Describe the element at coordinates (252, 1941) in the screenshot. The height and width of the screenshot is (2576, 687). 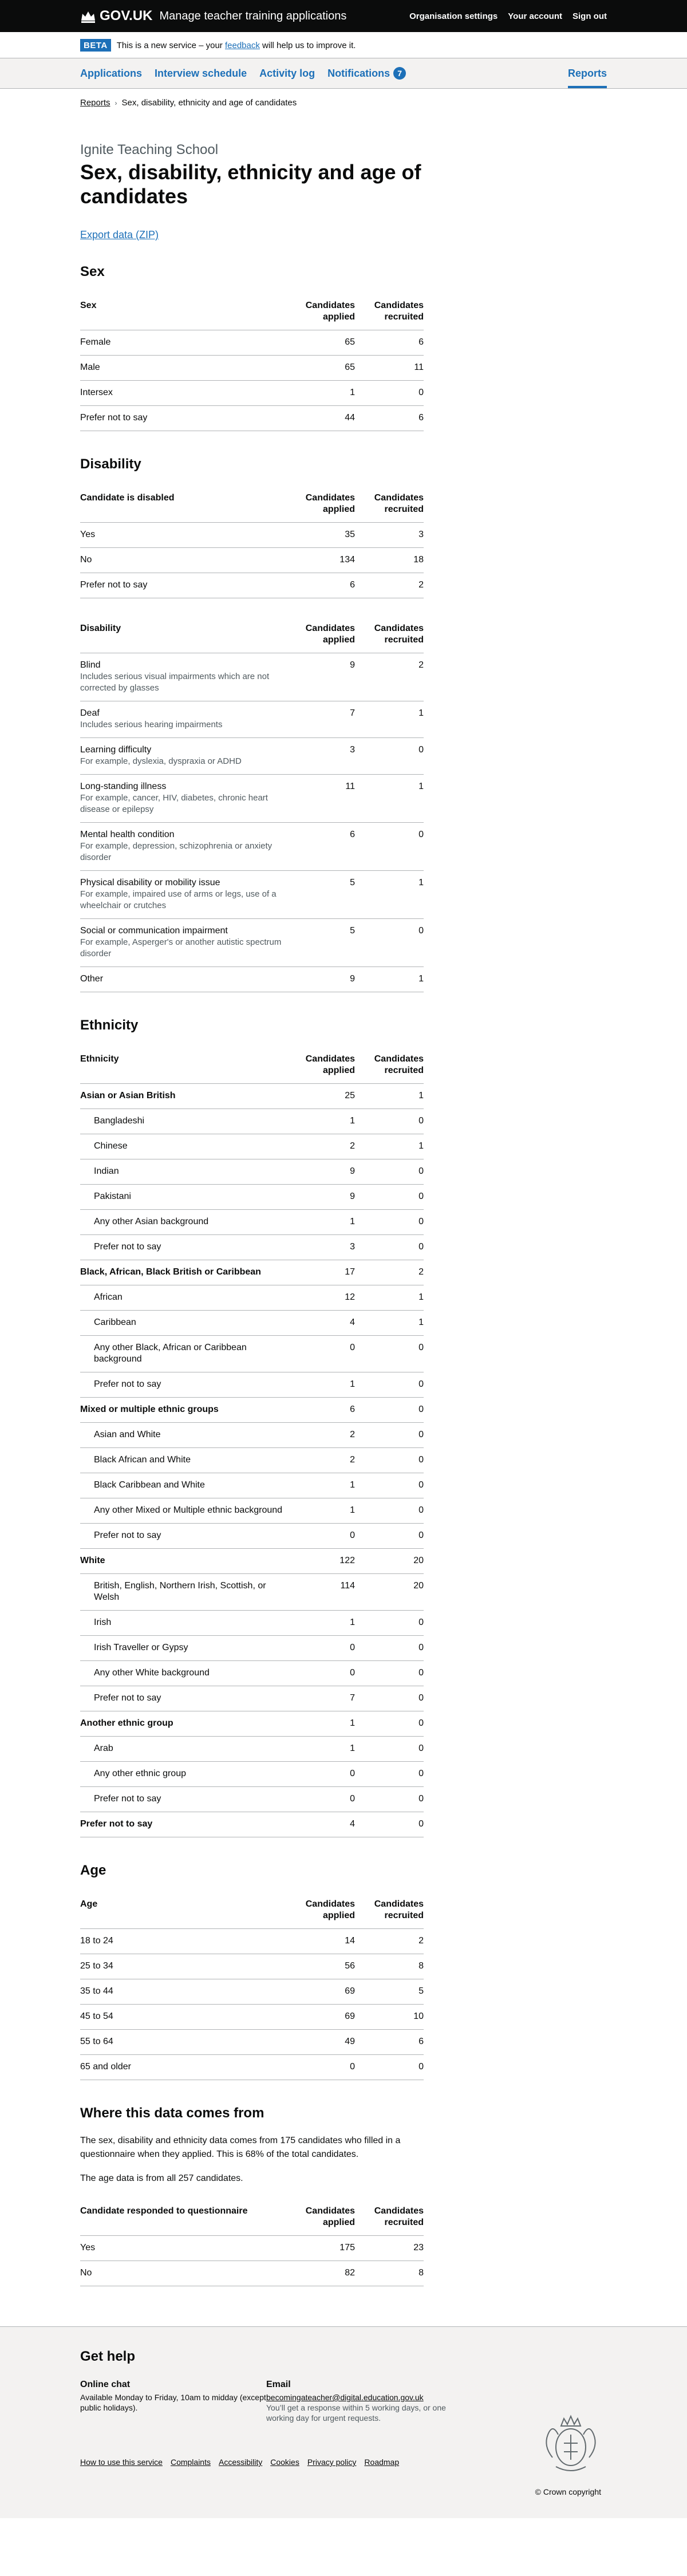
I see `table-row: 18 to 24 14 2` at that location.